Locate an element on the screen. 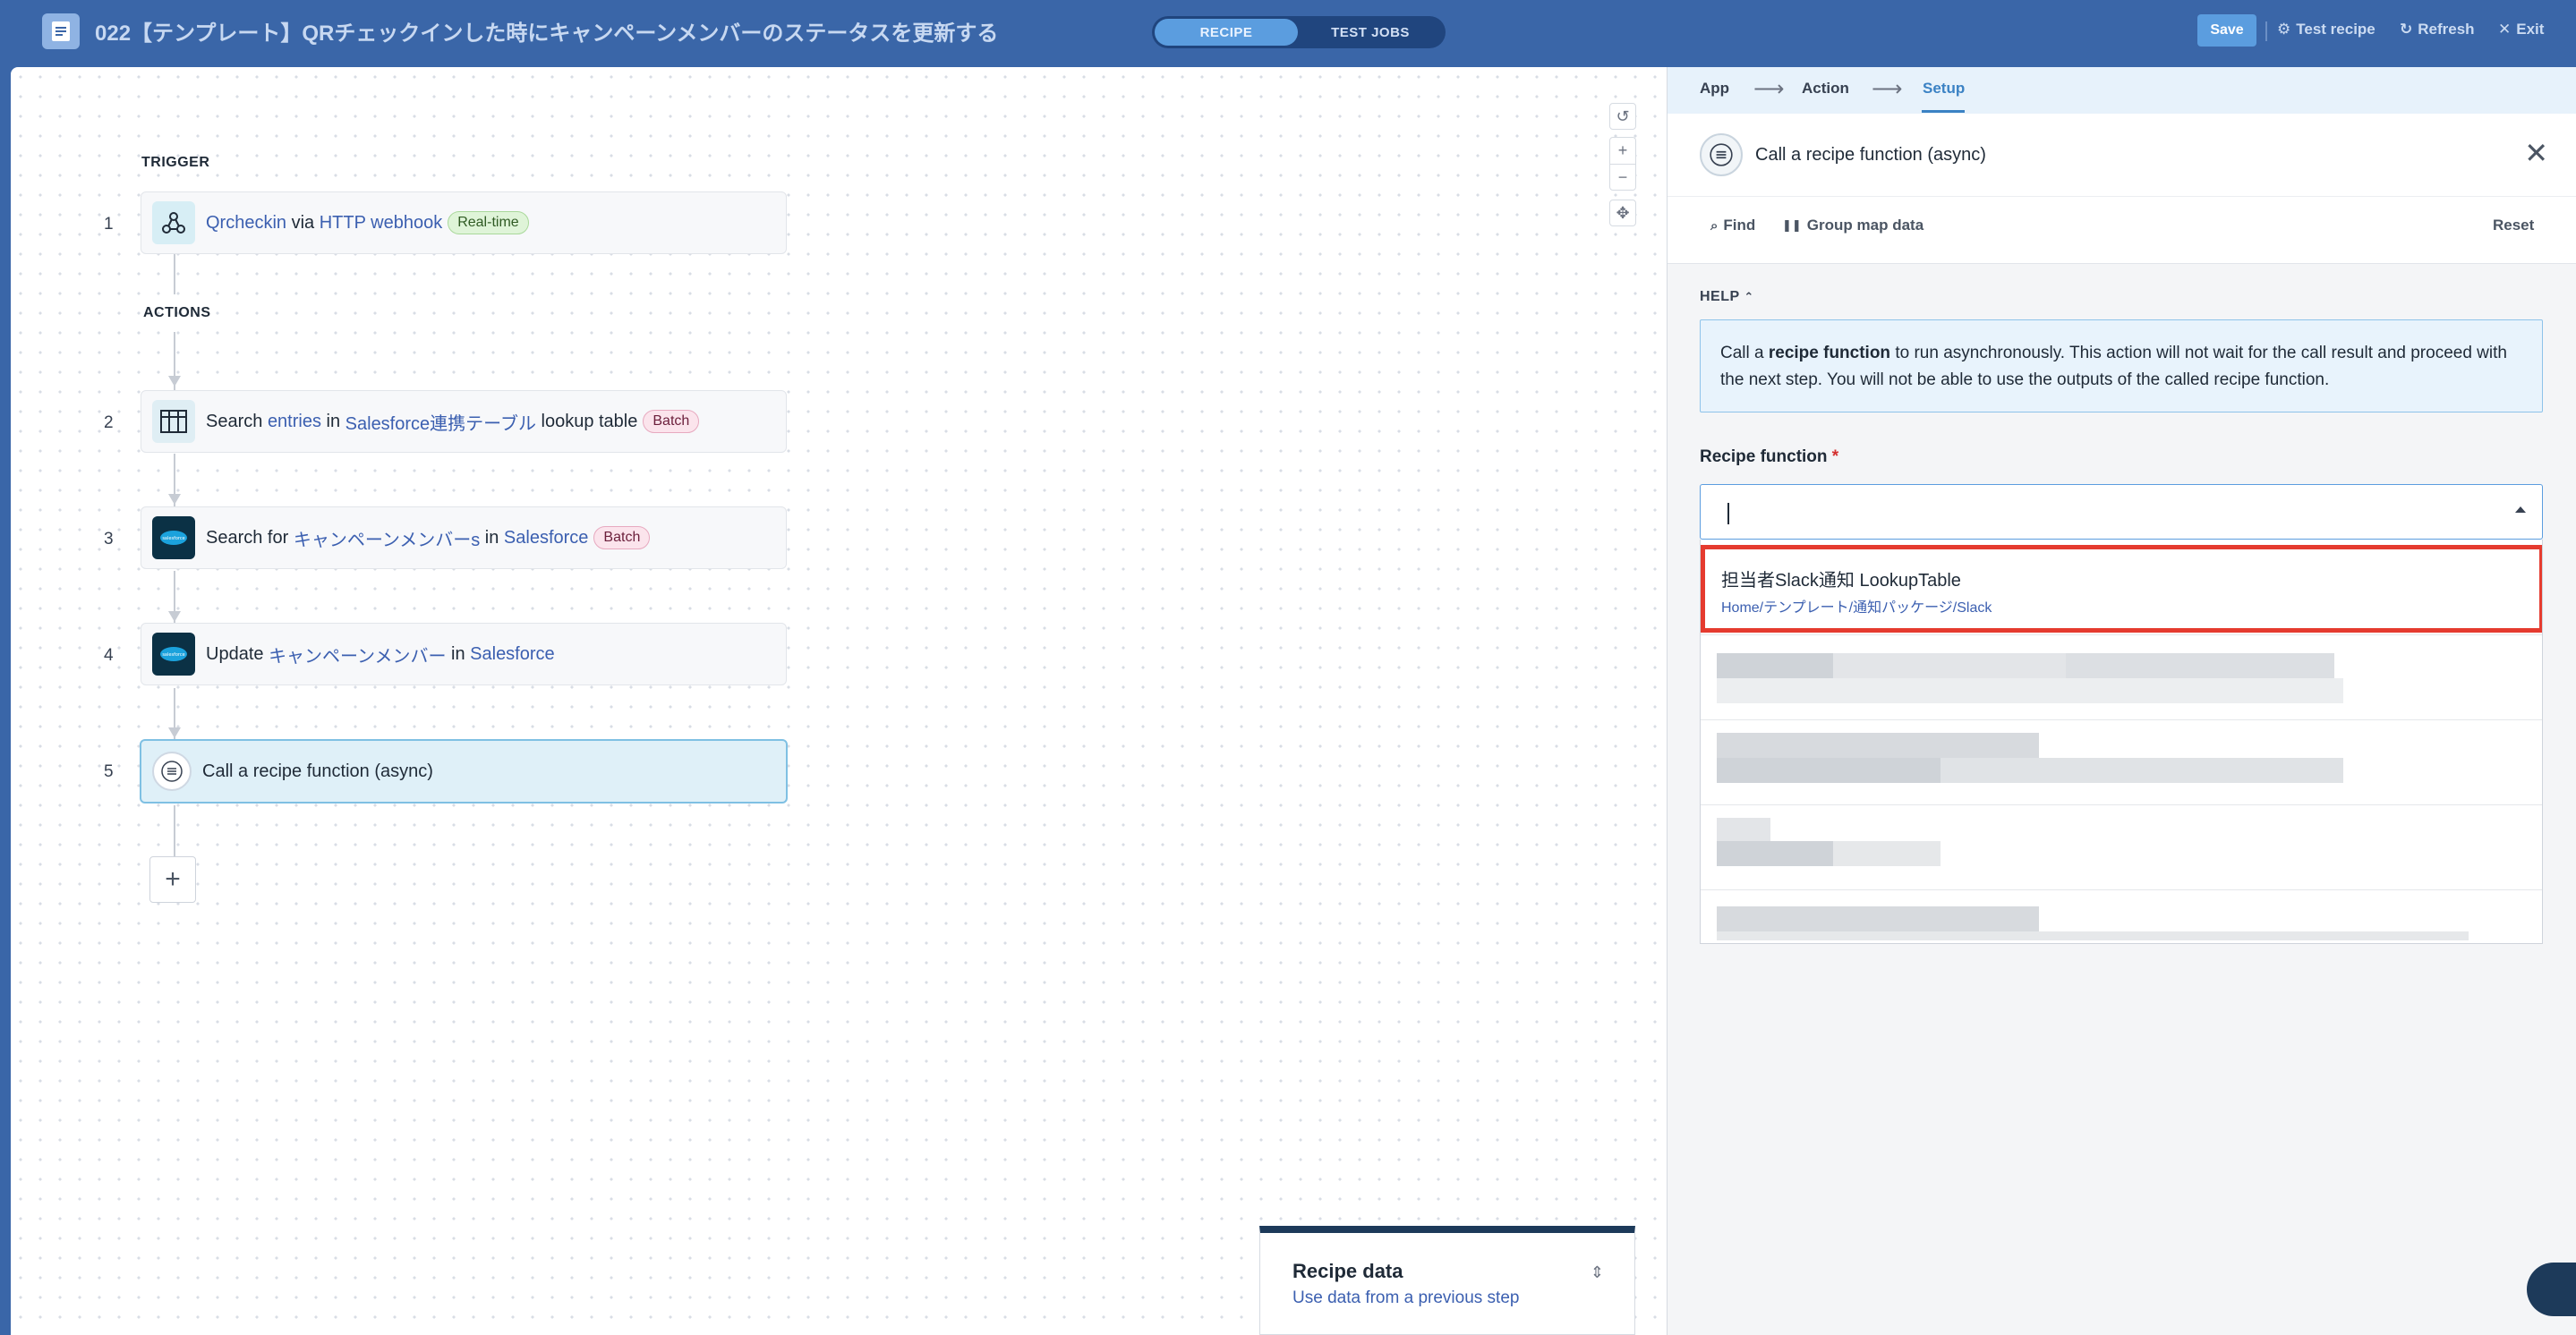 The height and width of the screenshot is (1335, 2576). recipe-testjobs-toggle: RECIPE TEST JOBS is located at coordinates (1299, 32).